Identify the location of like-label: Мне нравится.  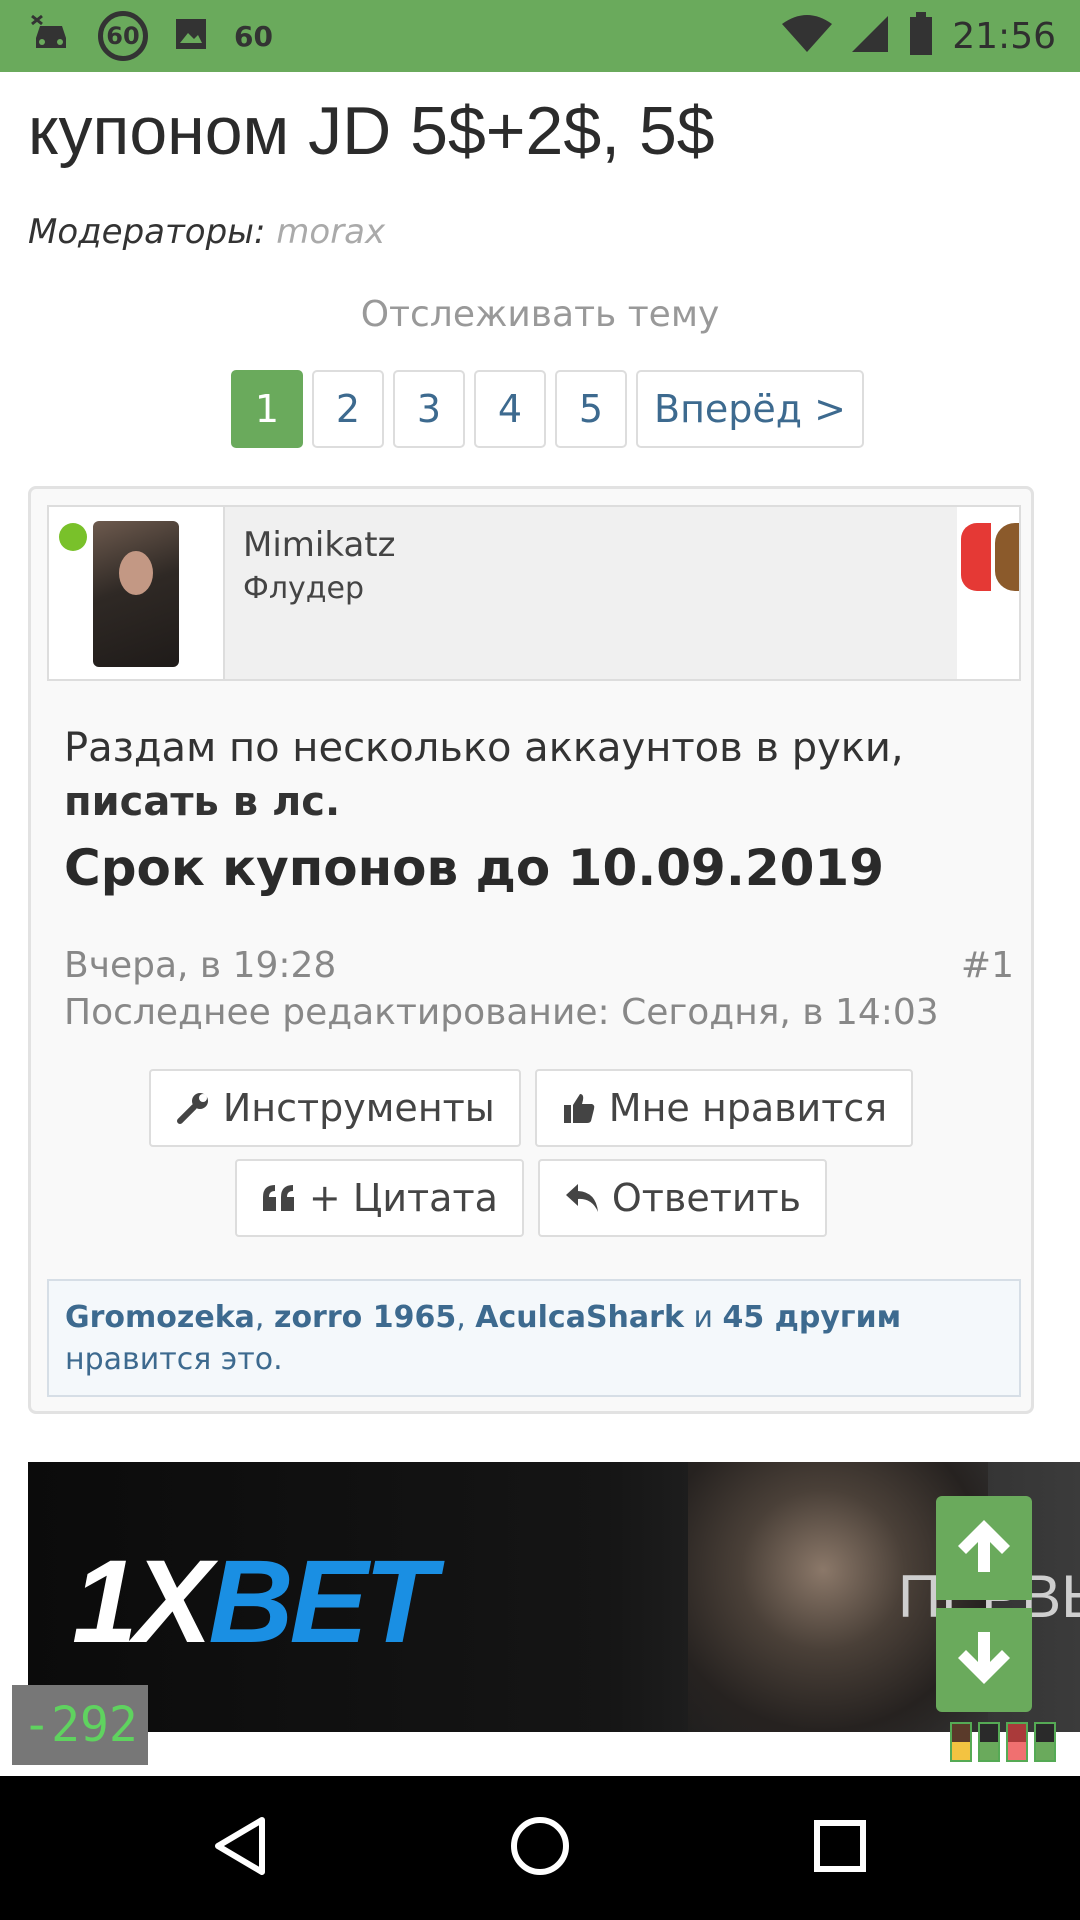
(748, 1108).